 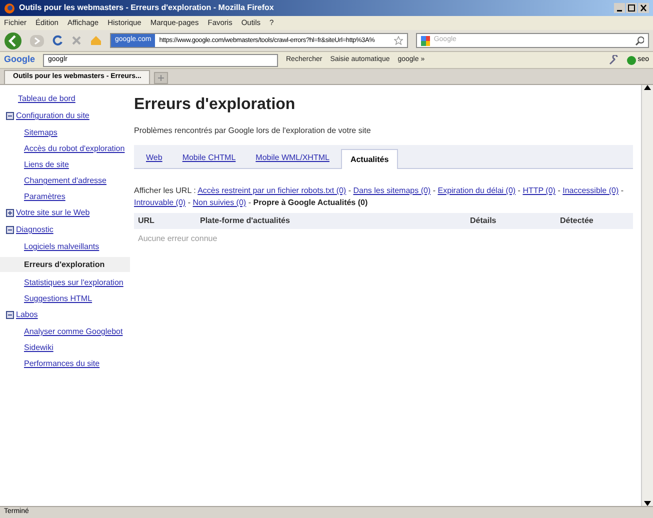 I want to click on sidebar-link: Votre site sur le Web, so click(x=53, y=213).